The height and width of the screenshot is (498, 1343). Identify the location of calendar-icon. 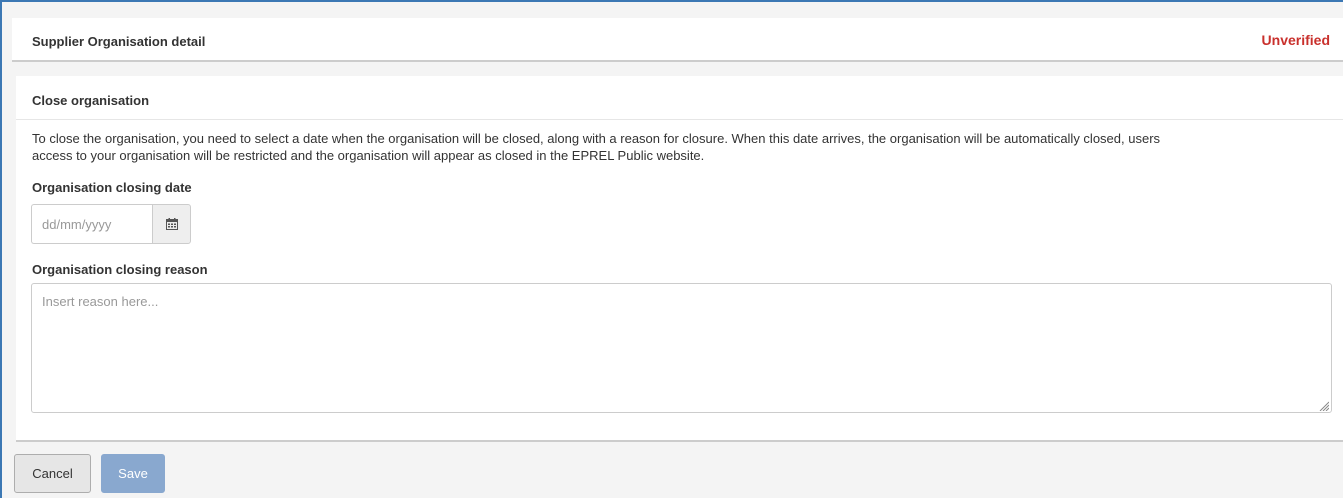
(171, 224).